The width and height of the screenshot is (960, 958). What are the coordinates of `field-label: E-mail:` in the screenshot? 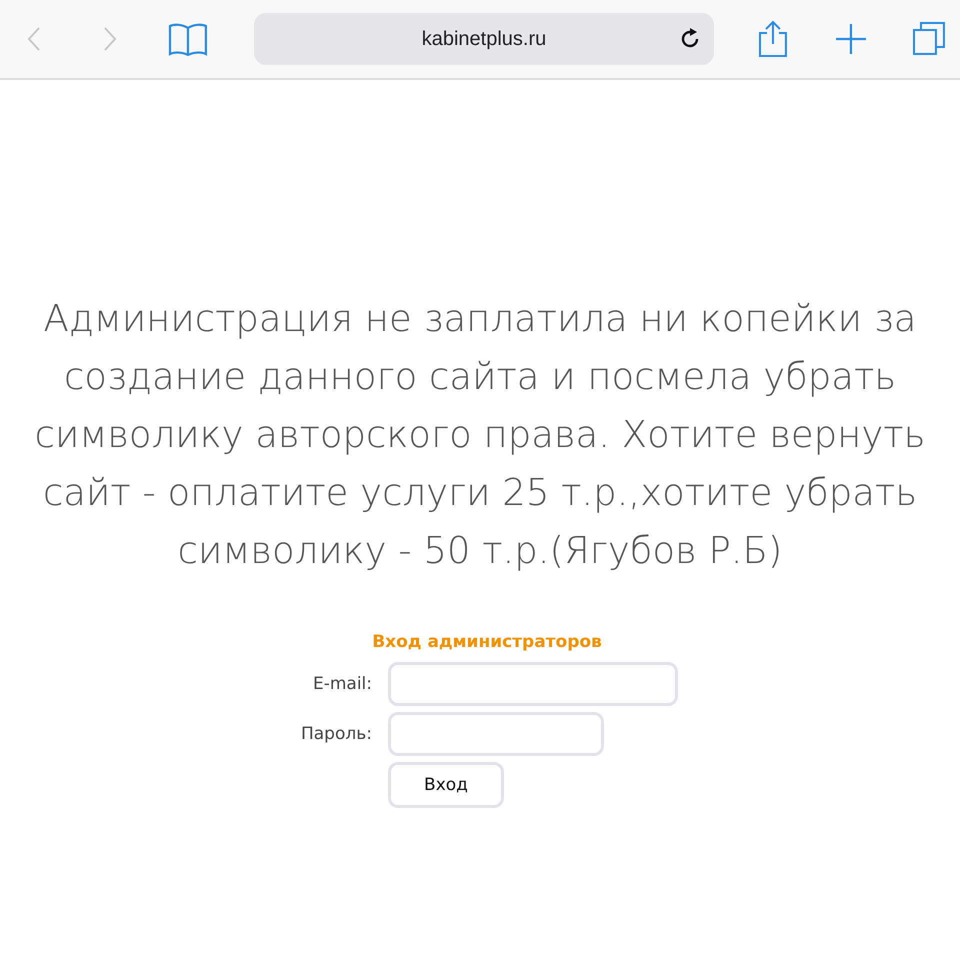 It's located at (342, 684).